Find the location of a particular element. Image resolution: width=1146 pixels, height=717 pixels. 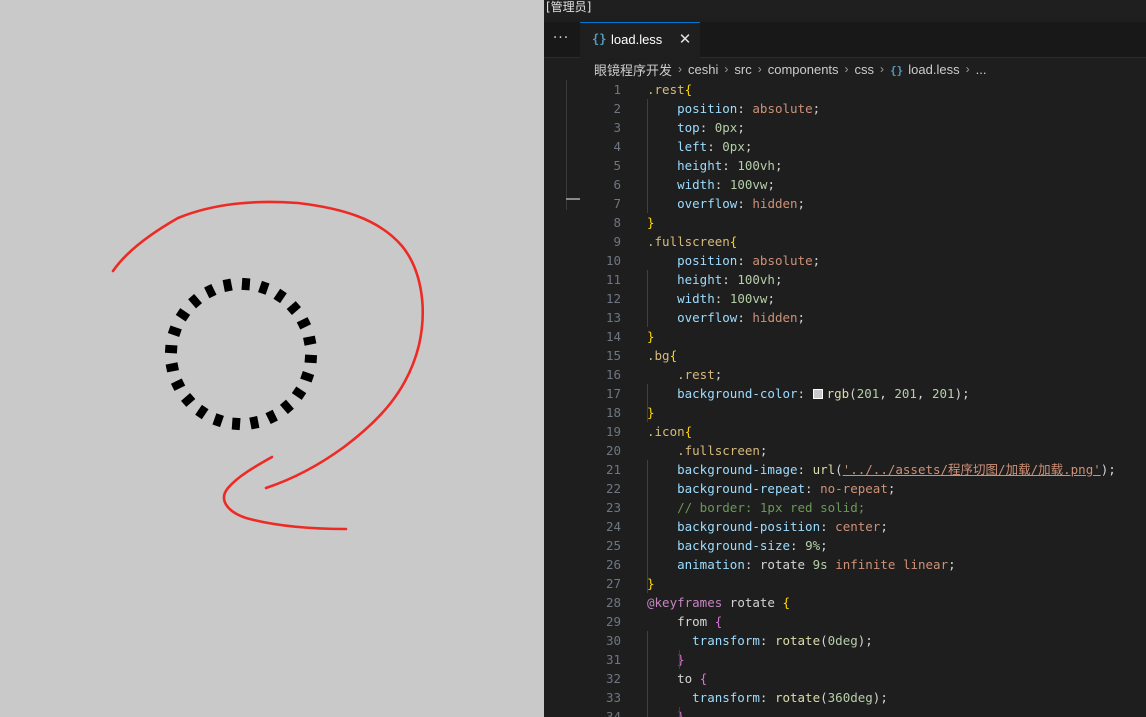

code-line: 6 width: 100vw; is located at coordinates (845, 184).